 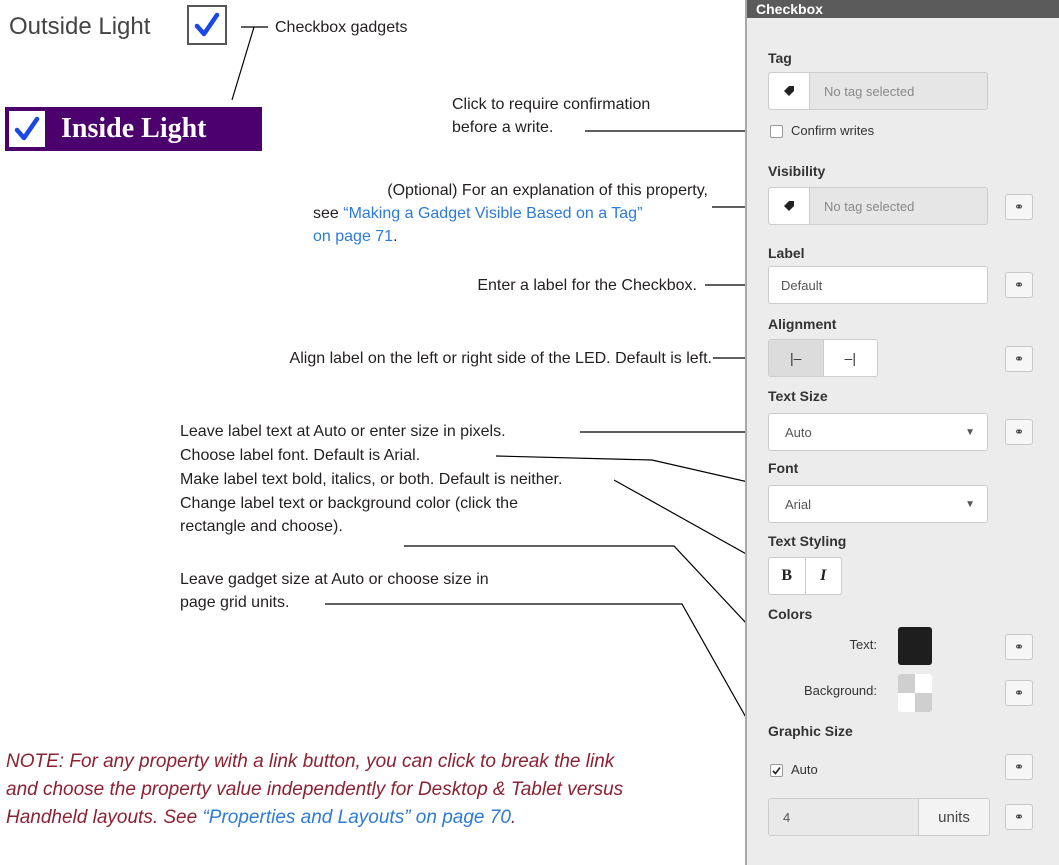 I want to click on leader-colors, so click(x=597, y=608).